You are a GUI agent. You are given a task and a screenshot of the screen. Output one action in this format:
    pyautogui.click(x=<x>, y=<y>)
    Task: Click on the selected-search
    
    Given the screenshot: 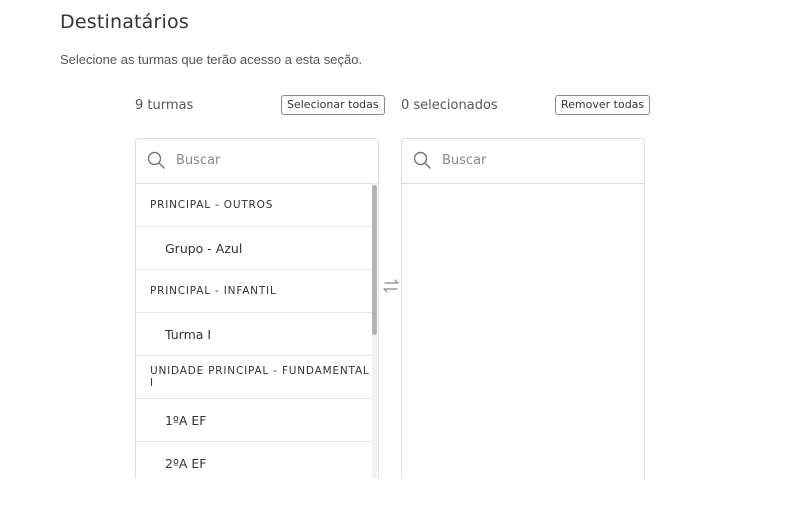 What is the action you would take?
    pyautogui.click(x=523, y=161)
    